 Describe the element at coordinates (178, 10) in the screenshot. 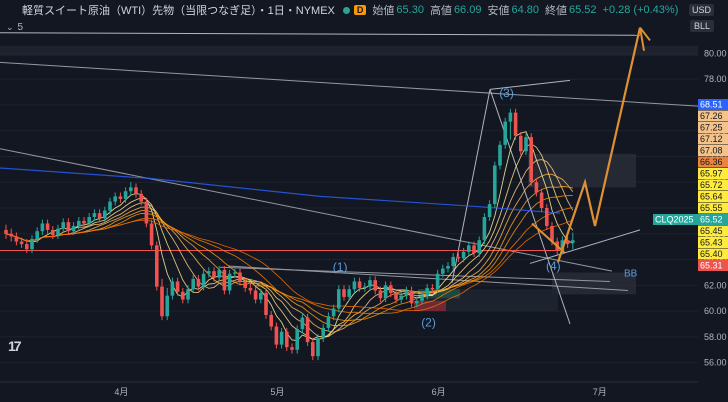

I see `symbol-title: 軽質スイート原油（WTI）先物（当限つなぎ足）・1日・NYMEX` at that location.